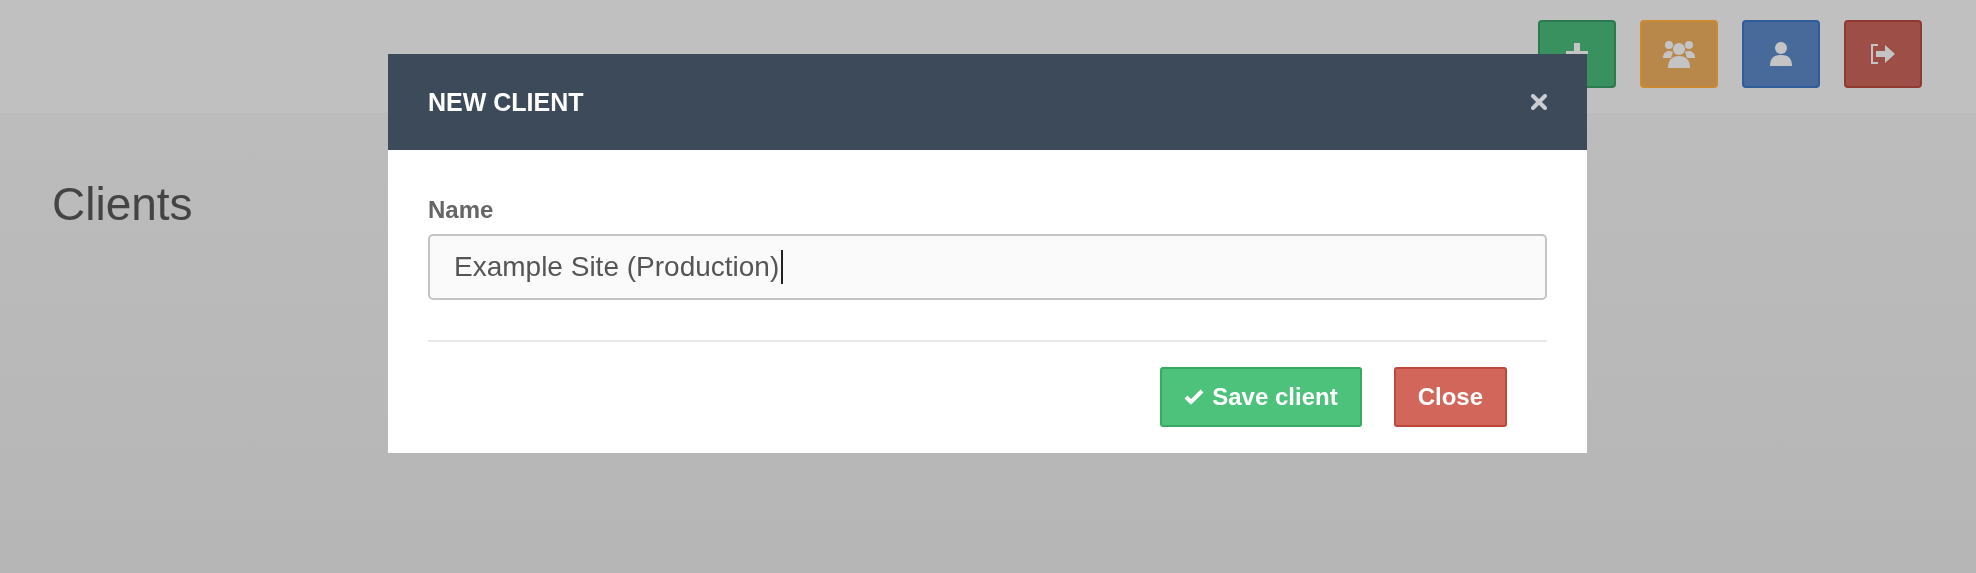 The image size is (1976, 573). Describe the element at coordinates (461, 210) in the screenshot. I see `field-label: Name` at that location.